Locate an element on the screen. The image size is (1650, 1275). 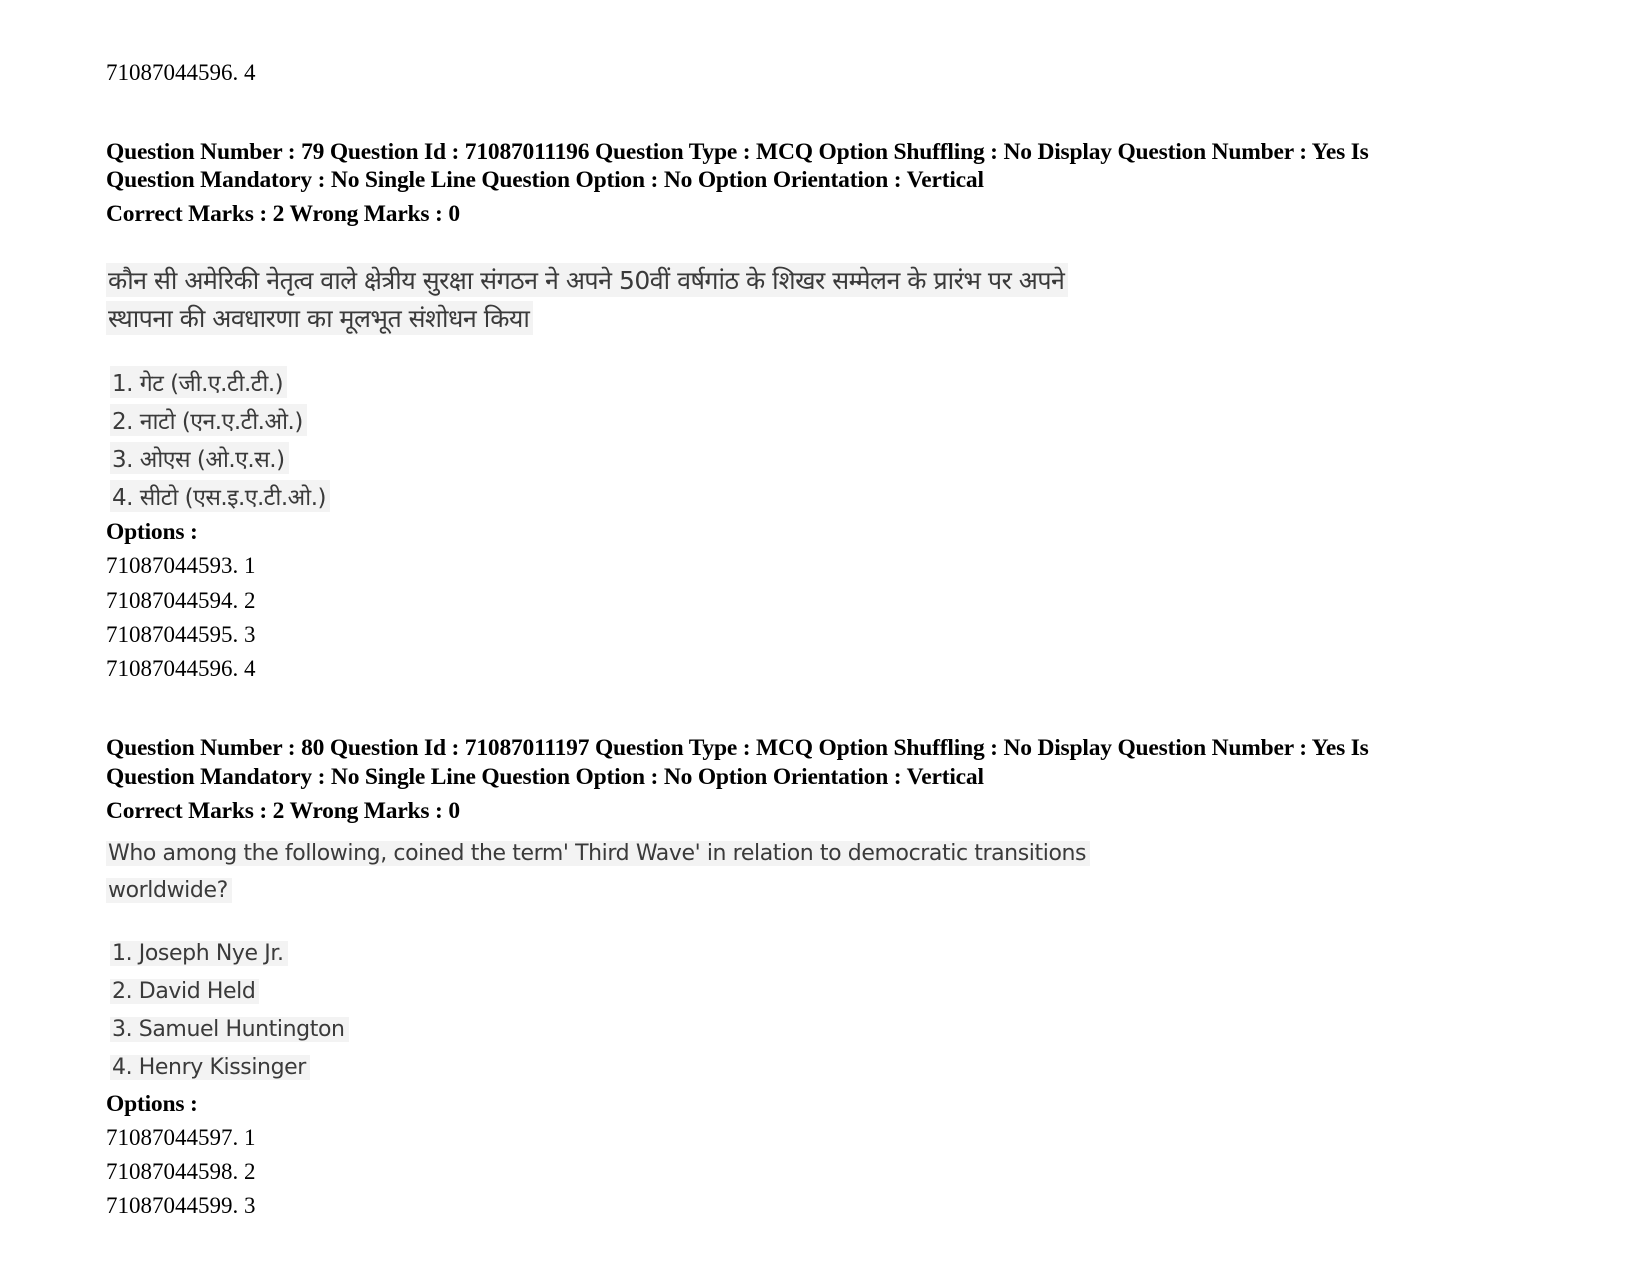
question-text-line2: worldwide? is located at coordinates (169, 890).